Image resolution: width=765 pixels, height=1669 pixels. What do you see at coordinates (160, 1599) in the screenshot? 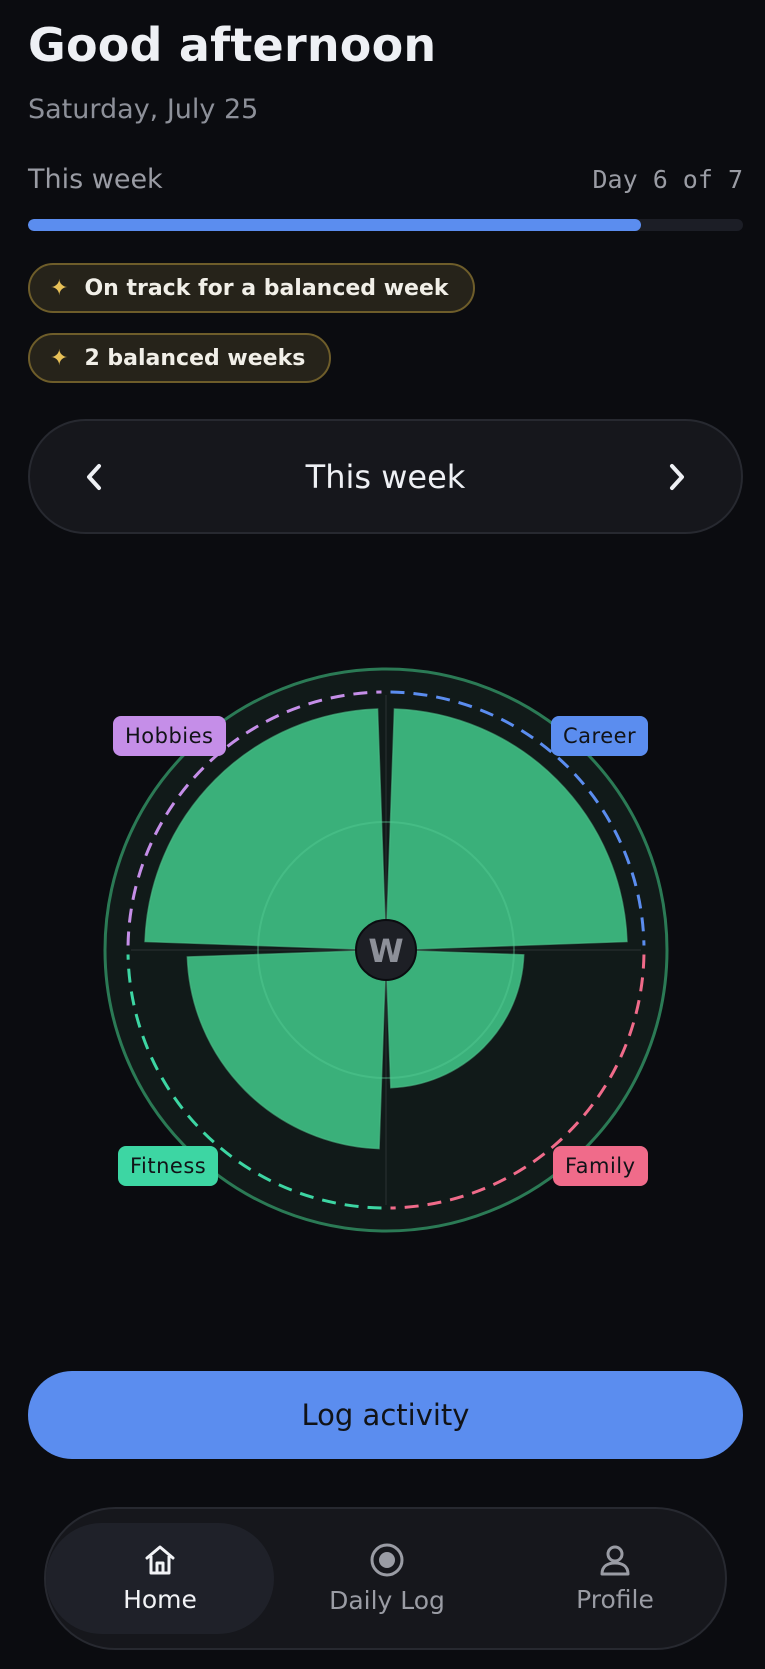
I see `nav-label-home: Home` at bounding box center [160, 1599].